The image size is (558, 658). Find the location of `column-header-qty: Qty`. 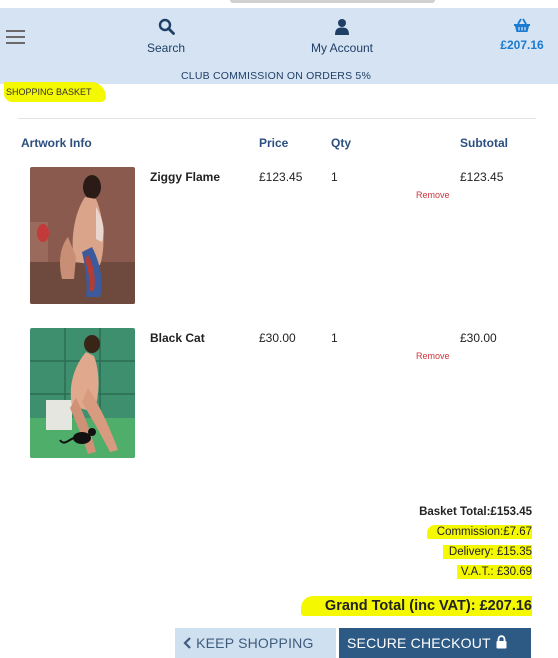

column-header-qty: Qty is located at coordinates (341, 143).